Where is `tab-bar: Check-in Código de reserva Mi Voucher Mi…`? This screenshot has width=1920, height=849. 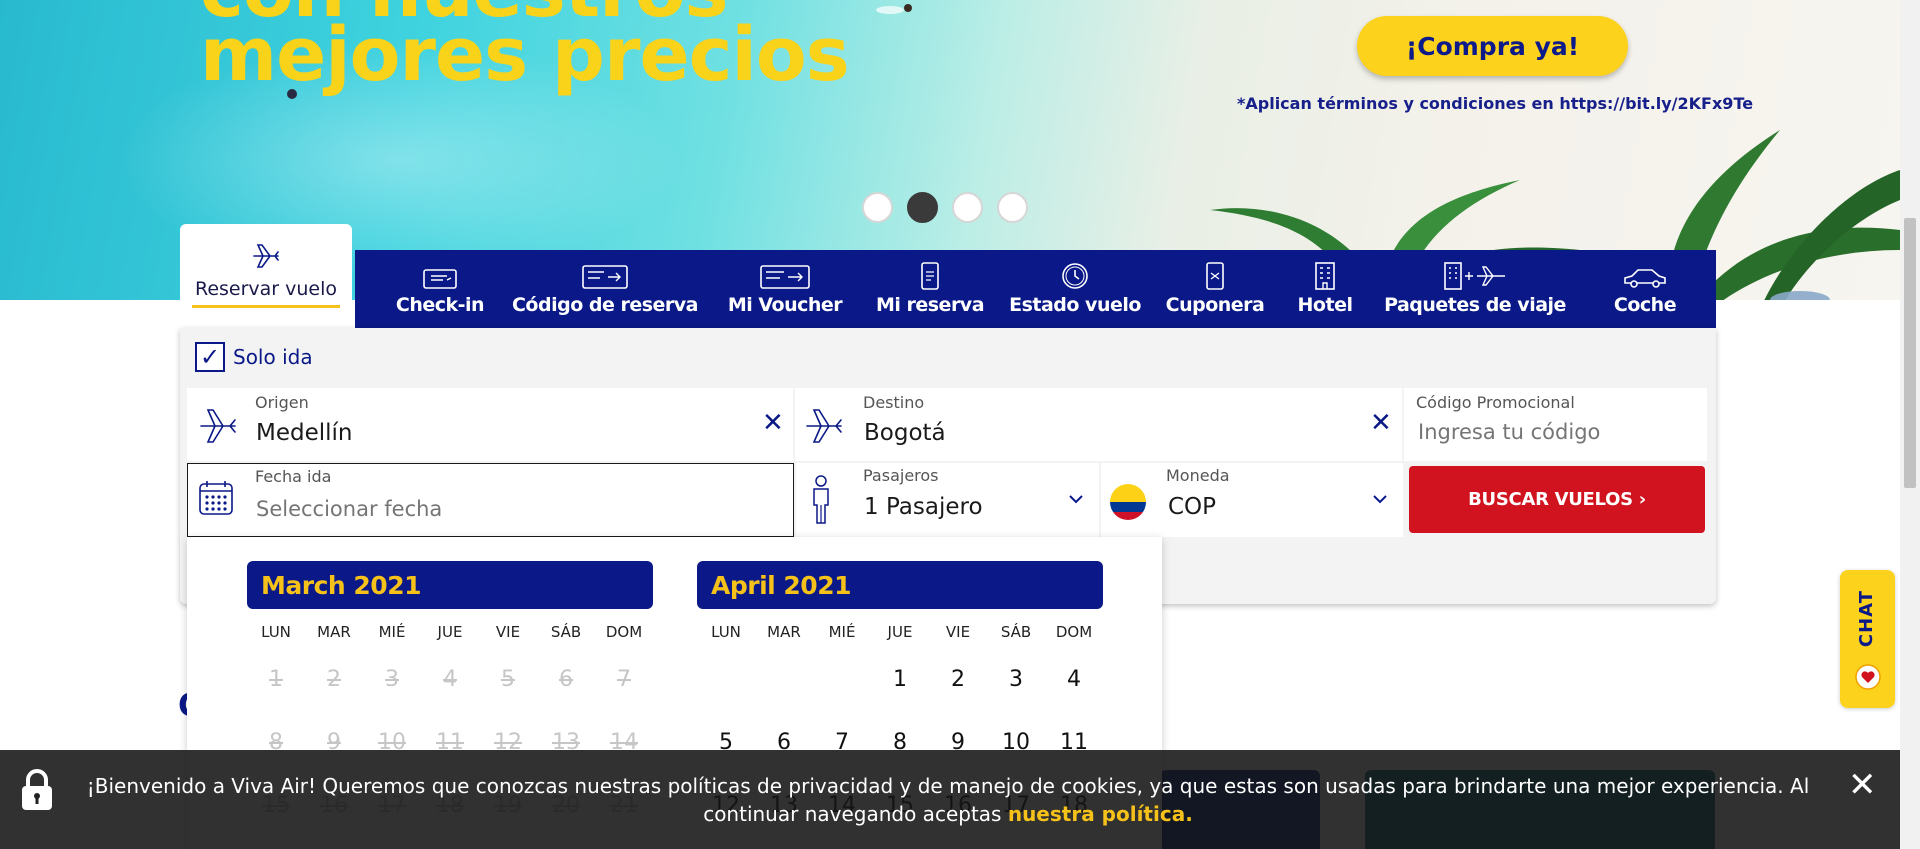
tab-bar: Check-in Código de reserva Mi Voucher Mi… is located at coordinates (1035, 289).